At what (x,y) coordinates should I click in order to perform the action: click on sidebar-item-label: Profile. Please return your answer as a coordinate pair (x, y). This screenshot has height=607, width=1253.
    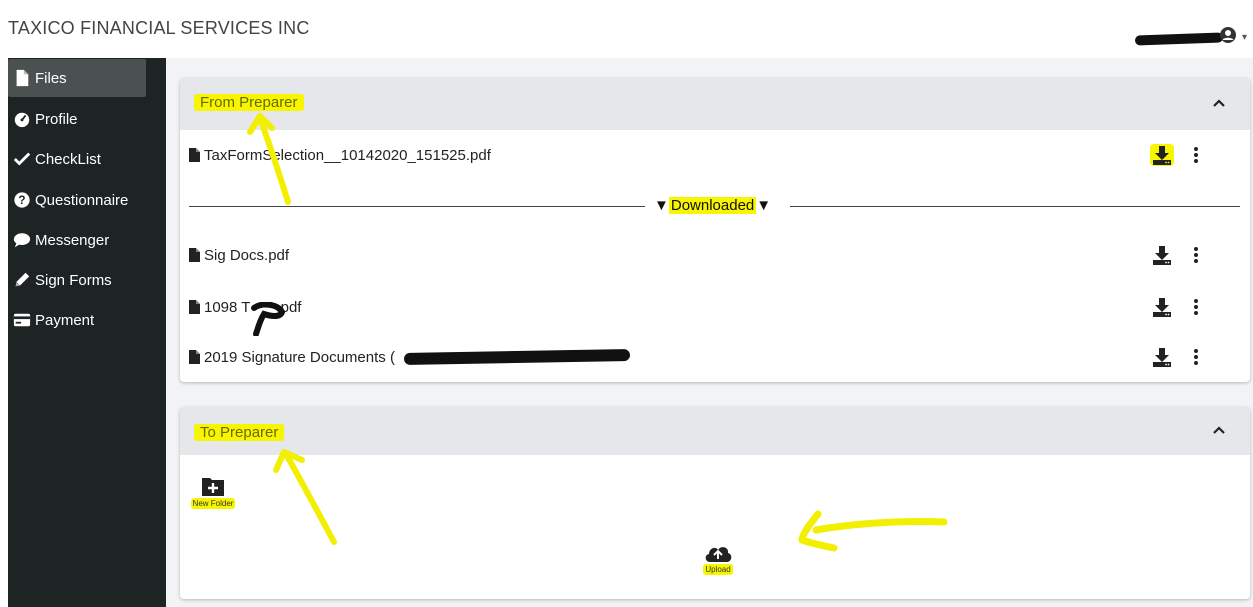
    Looking at the image, I should click on (56, 119).